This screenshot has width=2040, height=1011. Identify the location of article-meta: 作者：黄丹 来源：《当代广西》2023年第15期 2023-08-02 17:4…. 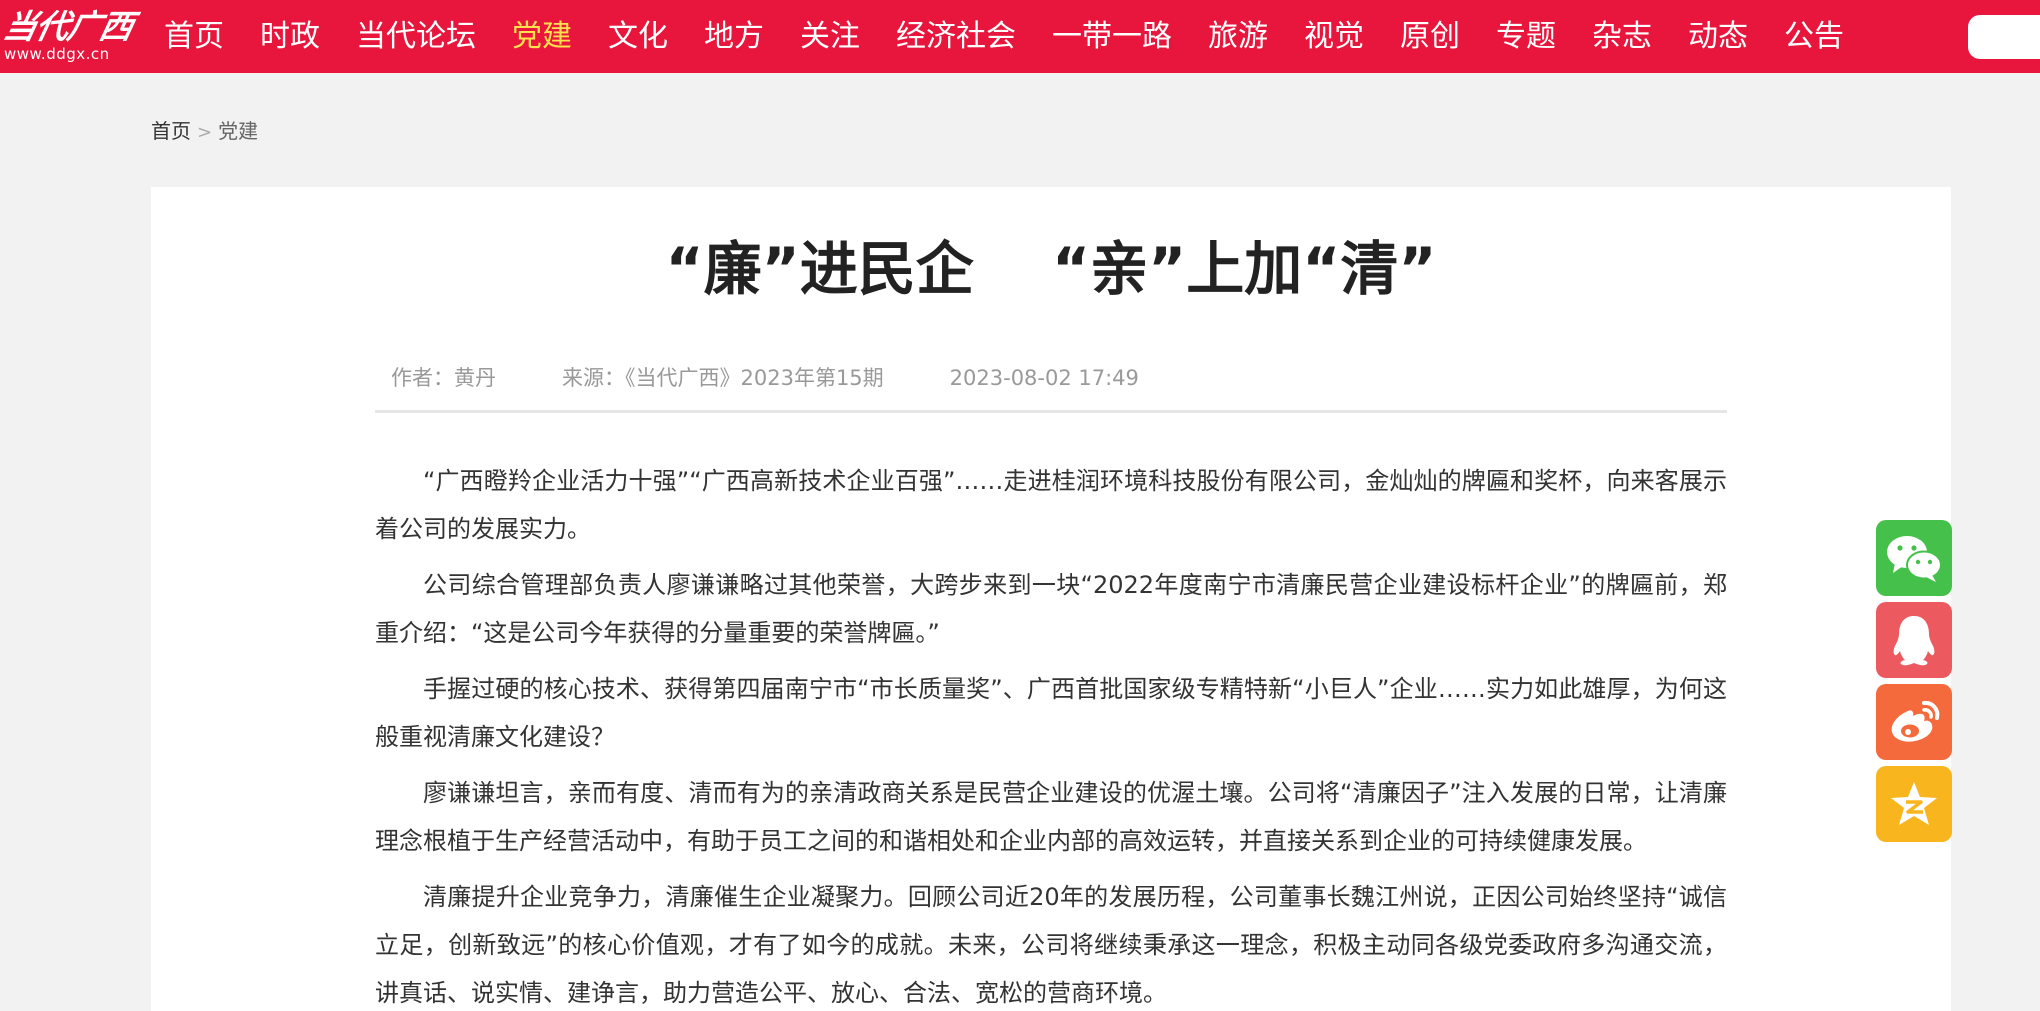
(765, 378).